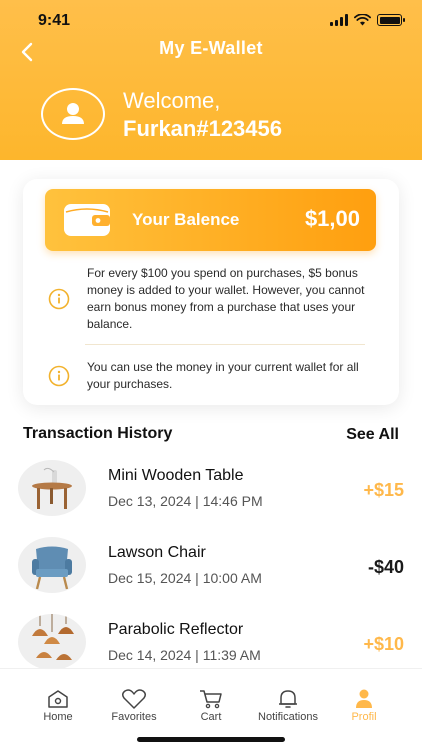 The height and width of the screenshot is (750, 422). I want to click on username: Furkan#123456, so click(202, 128).